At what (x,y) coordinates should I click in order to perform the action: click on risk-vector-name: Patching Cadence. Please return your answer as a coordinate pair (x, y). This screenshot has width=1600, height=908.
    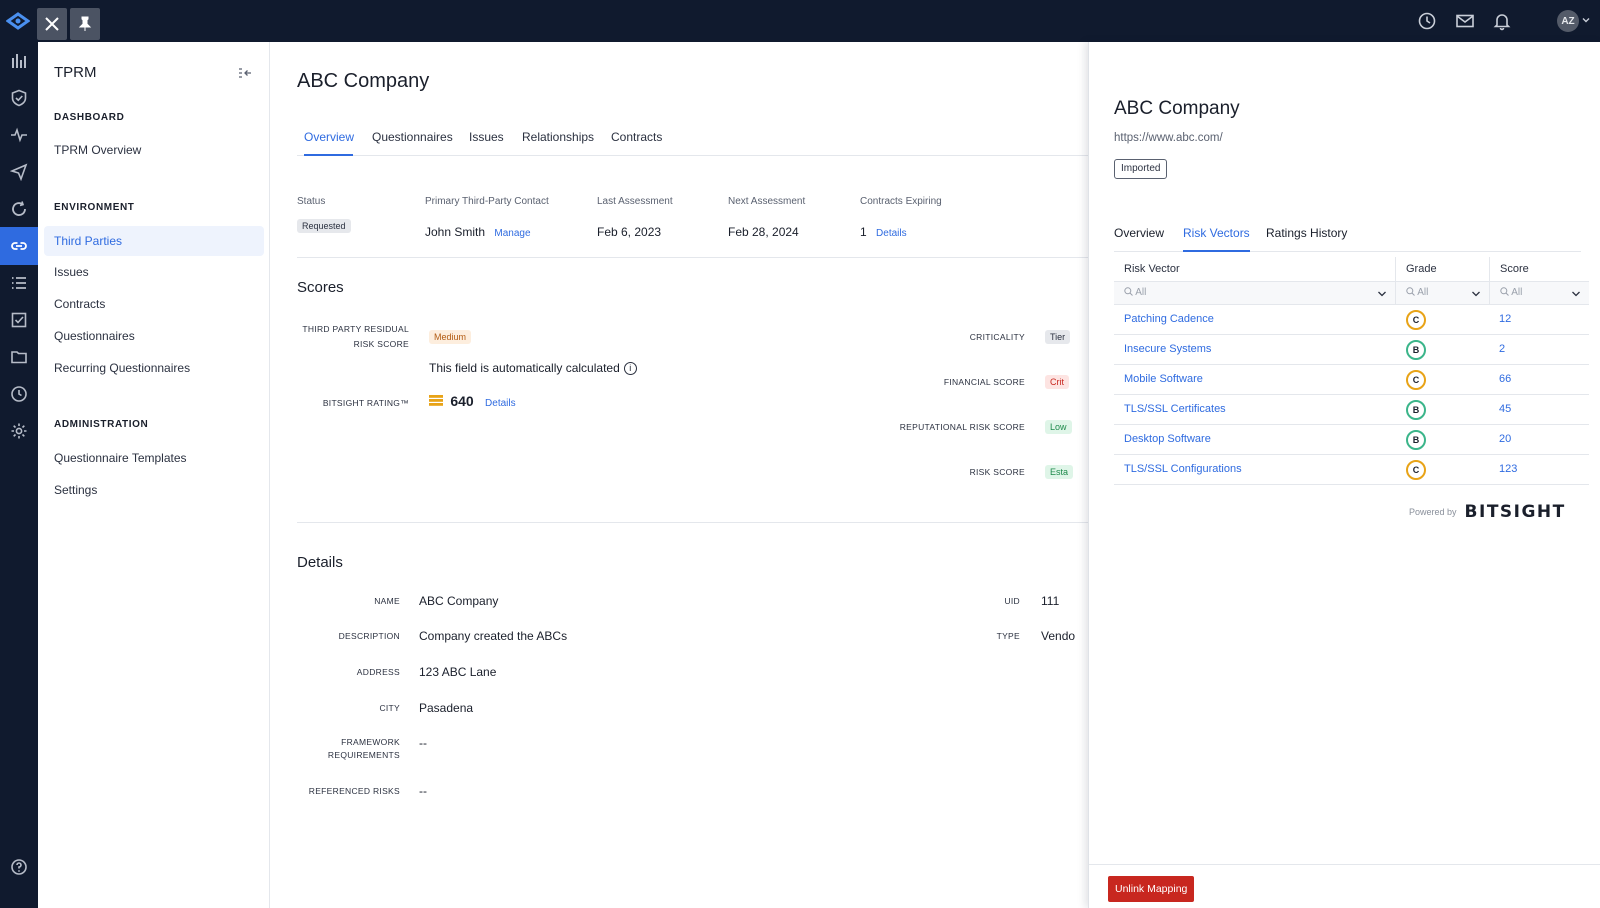
    Looking at the image, I should click on (1169, 319).